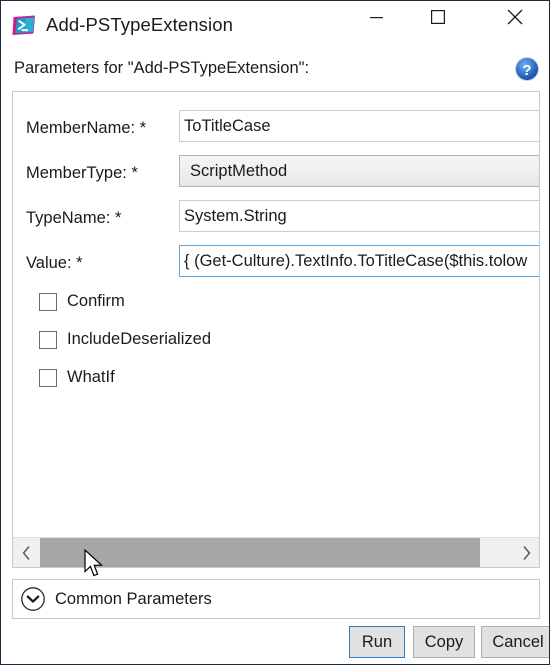  What do you see at coordinates (24, 25) in the screenshot?
I see `powershell-icon` at bounding box center [24, 25].